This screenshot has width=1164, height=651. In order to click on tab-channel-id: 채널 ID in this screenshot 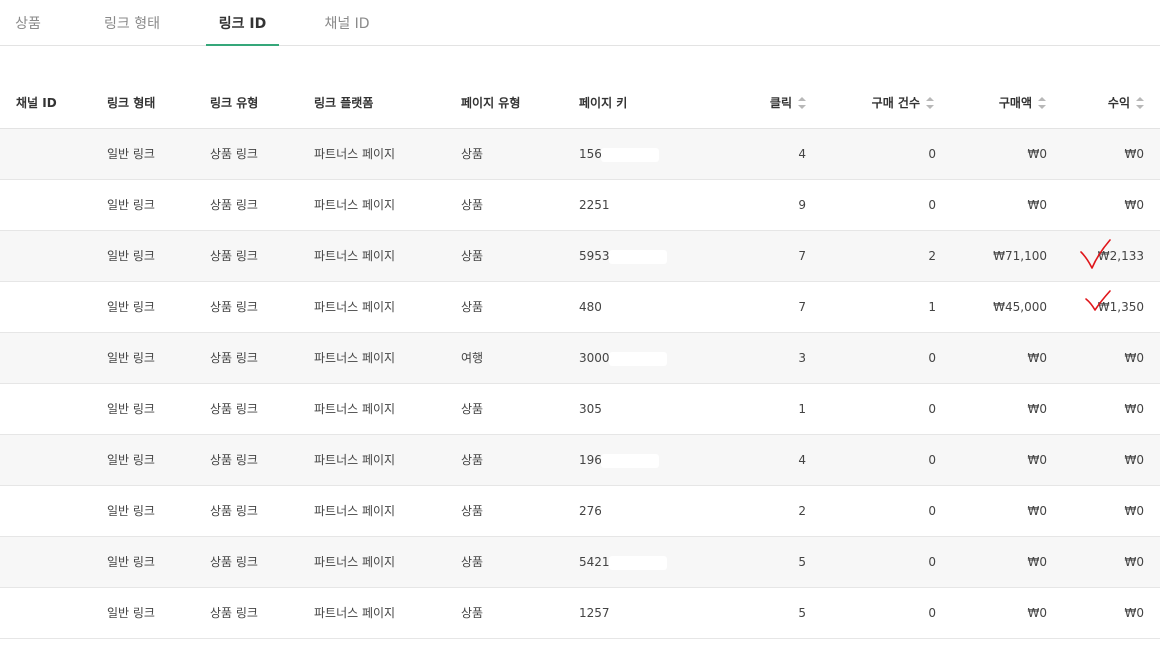, I will do `click(347, 22)`.